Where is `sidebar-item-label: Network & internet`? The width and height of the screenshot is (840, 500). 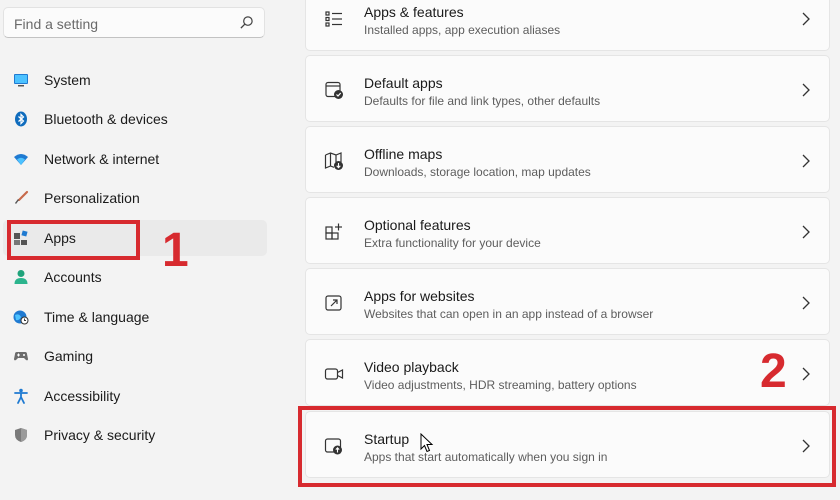 sidebar-item-label: Network & internet is located at coordinates (102, 159).